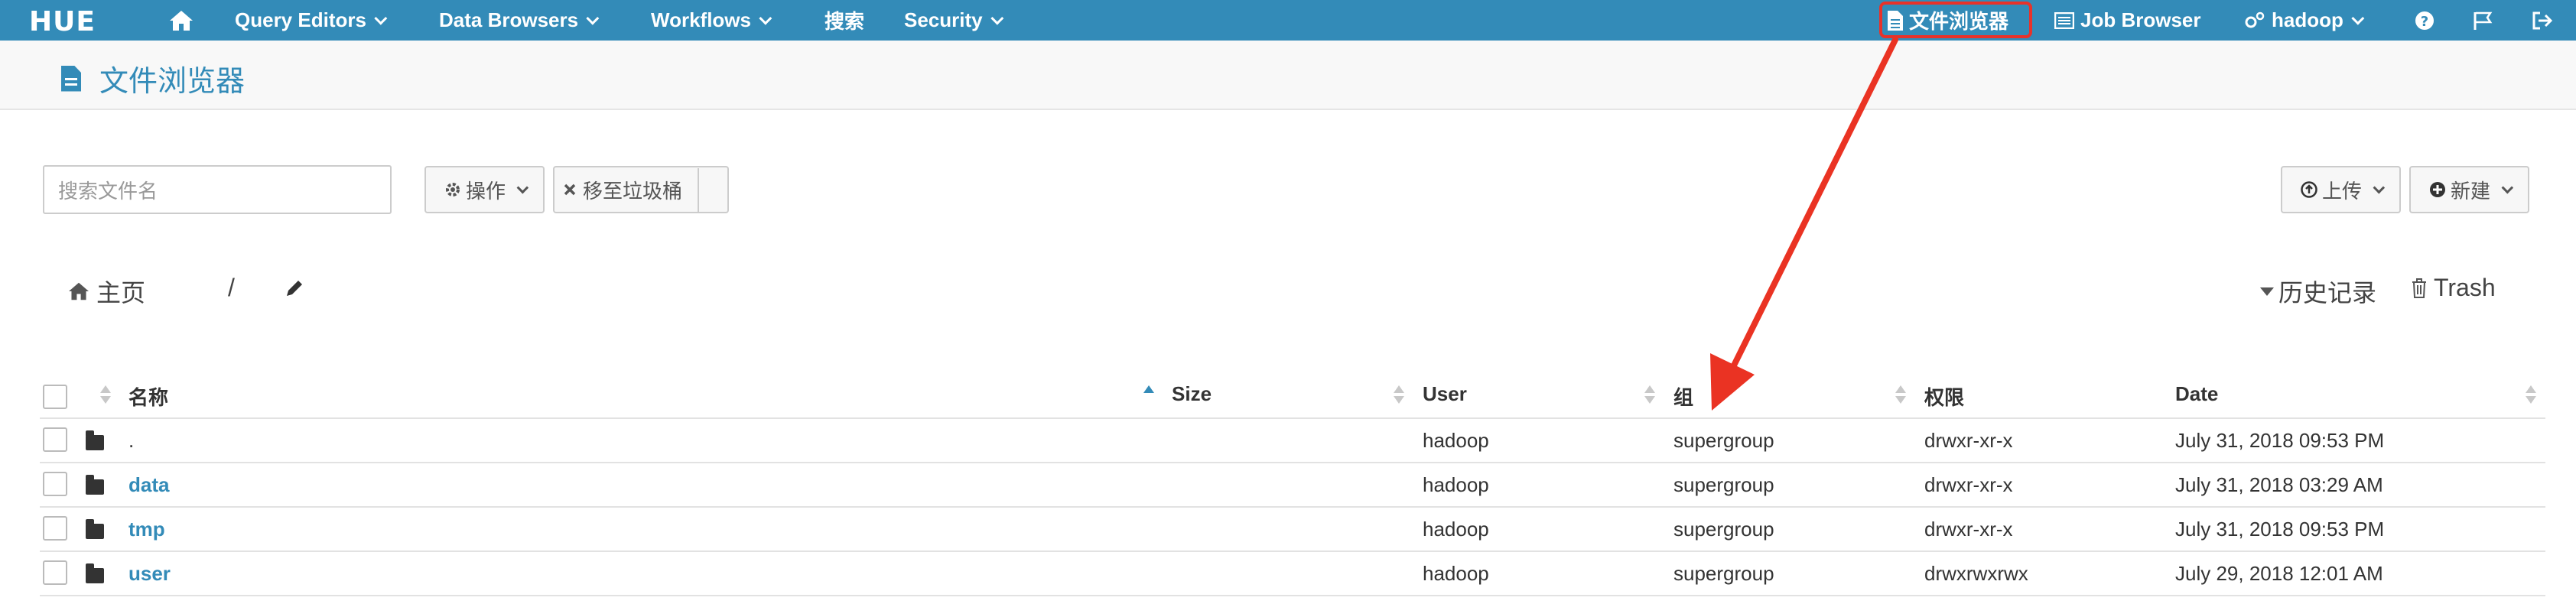 The image size is (2576, 604). Describe the element at coordinates (2279, 484) in the screenshot. I see `cell-date: July 31, 2018 03:29 AM` at that location.